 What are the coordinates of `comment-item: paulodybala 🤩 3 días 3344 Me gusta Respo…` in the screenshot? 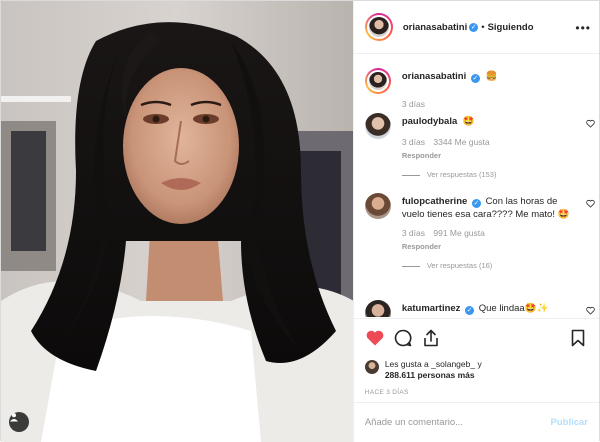 It's located at (479, 147).